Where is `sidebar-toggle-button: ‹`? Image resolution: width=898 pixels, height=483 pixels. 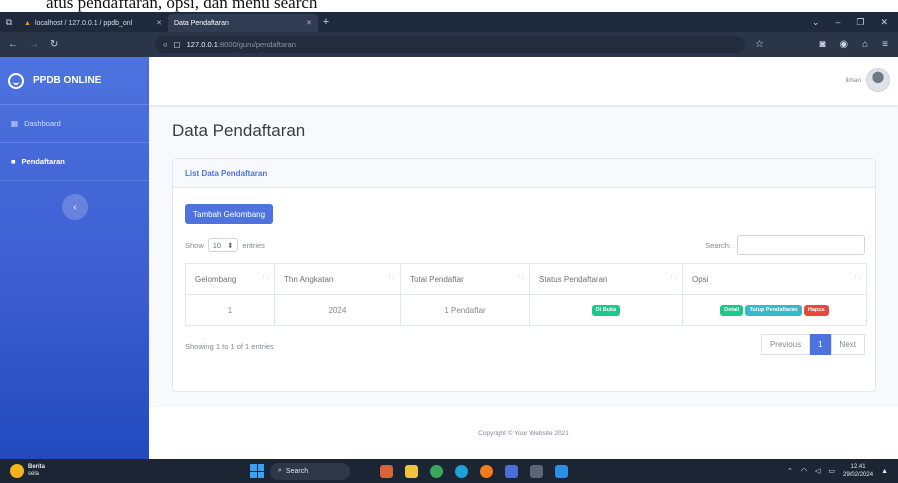 sidebar-toggle-button: ‹ is located at coordinates (75, 207).